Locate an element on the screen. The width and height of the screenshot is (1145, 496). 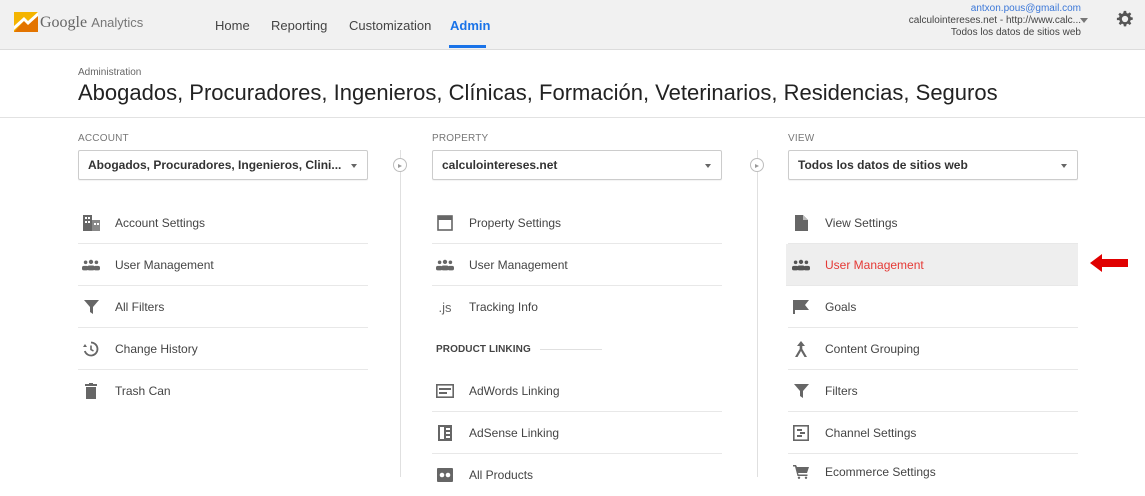
view-user-management-link: User Management is located at coordinates (932, 265).